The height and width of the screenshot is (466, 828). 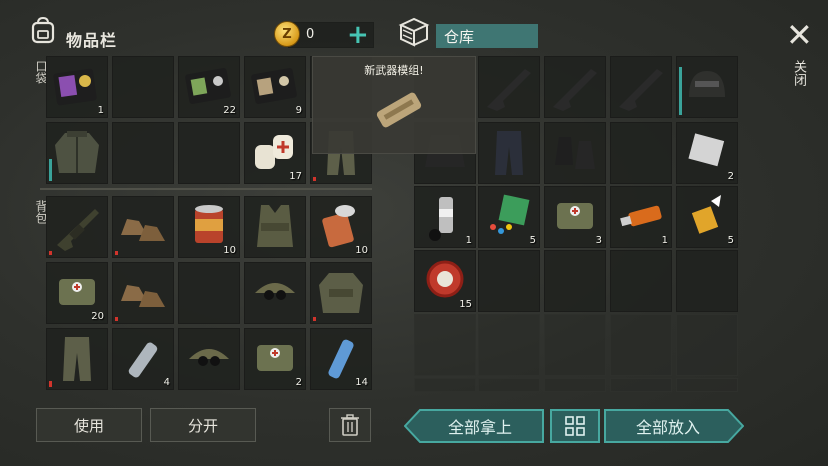 I want to click on close-icon: ✕, so click(x=799, y=35).